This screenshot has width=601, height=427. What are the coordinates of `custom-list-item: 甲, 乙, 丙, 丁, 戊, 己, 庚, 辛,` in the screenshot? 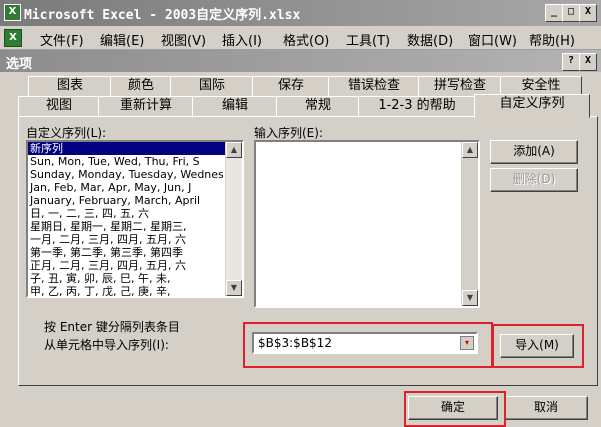 It's located at (135, 290).